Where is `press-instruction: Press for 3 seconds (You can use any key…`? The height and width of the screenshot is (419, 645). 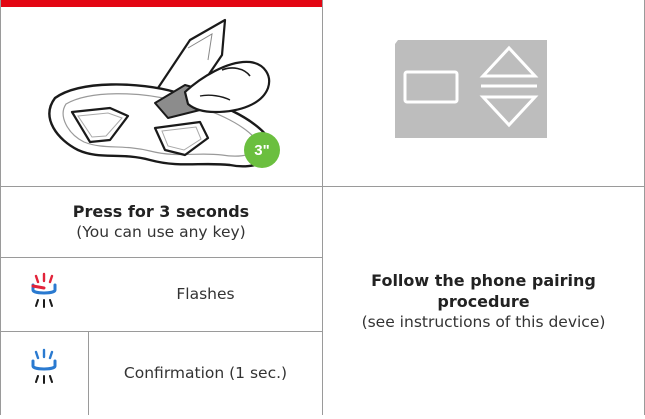
press-instruction: Press for 3 seconds (You can use any key… is located at coordinates (161, 222).